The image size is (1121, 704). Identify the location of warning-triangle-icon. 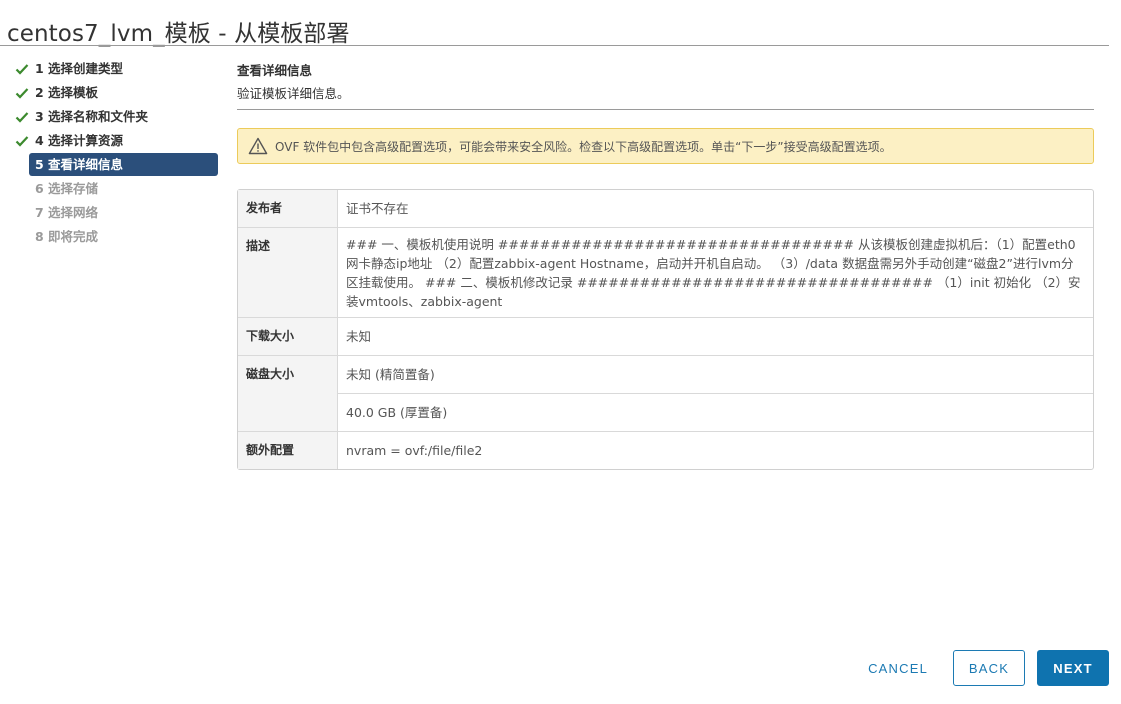
(258, 146).